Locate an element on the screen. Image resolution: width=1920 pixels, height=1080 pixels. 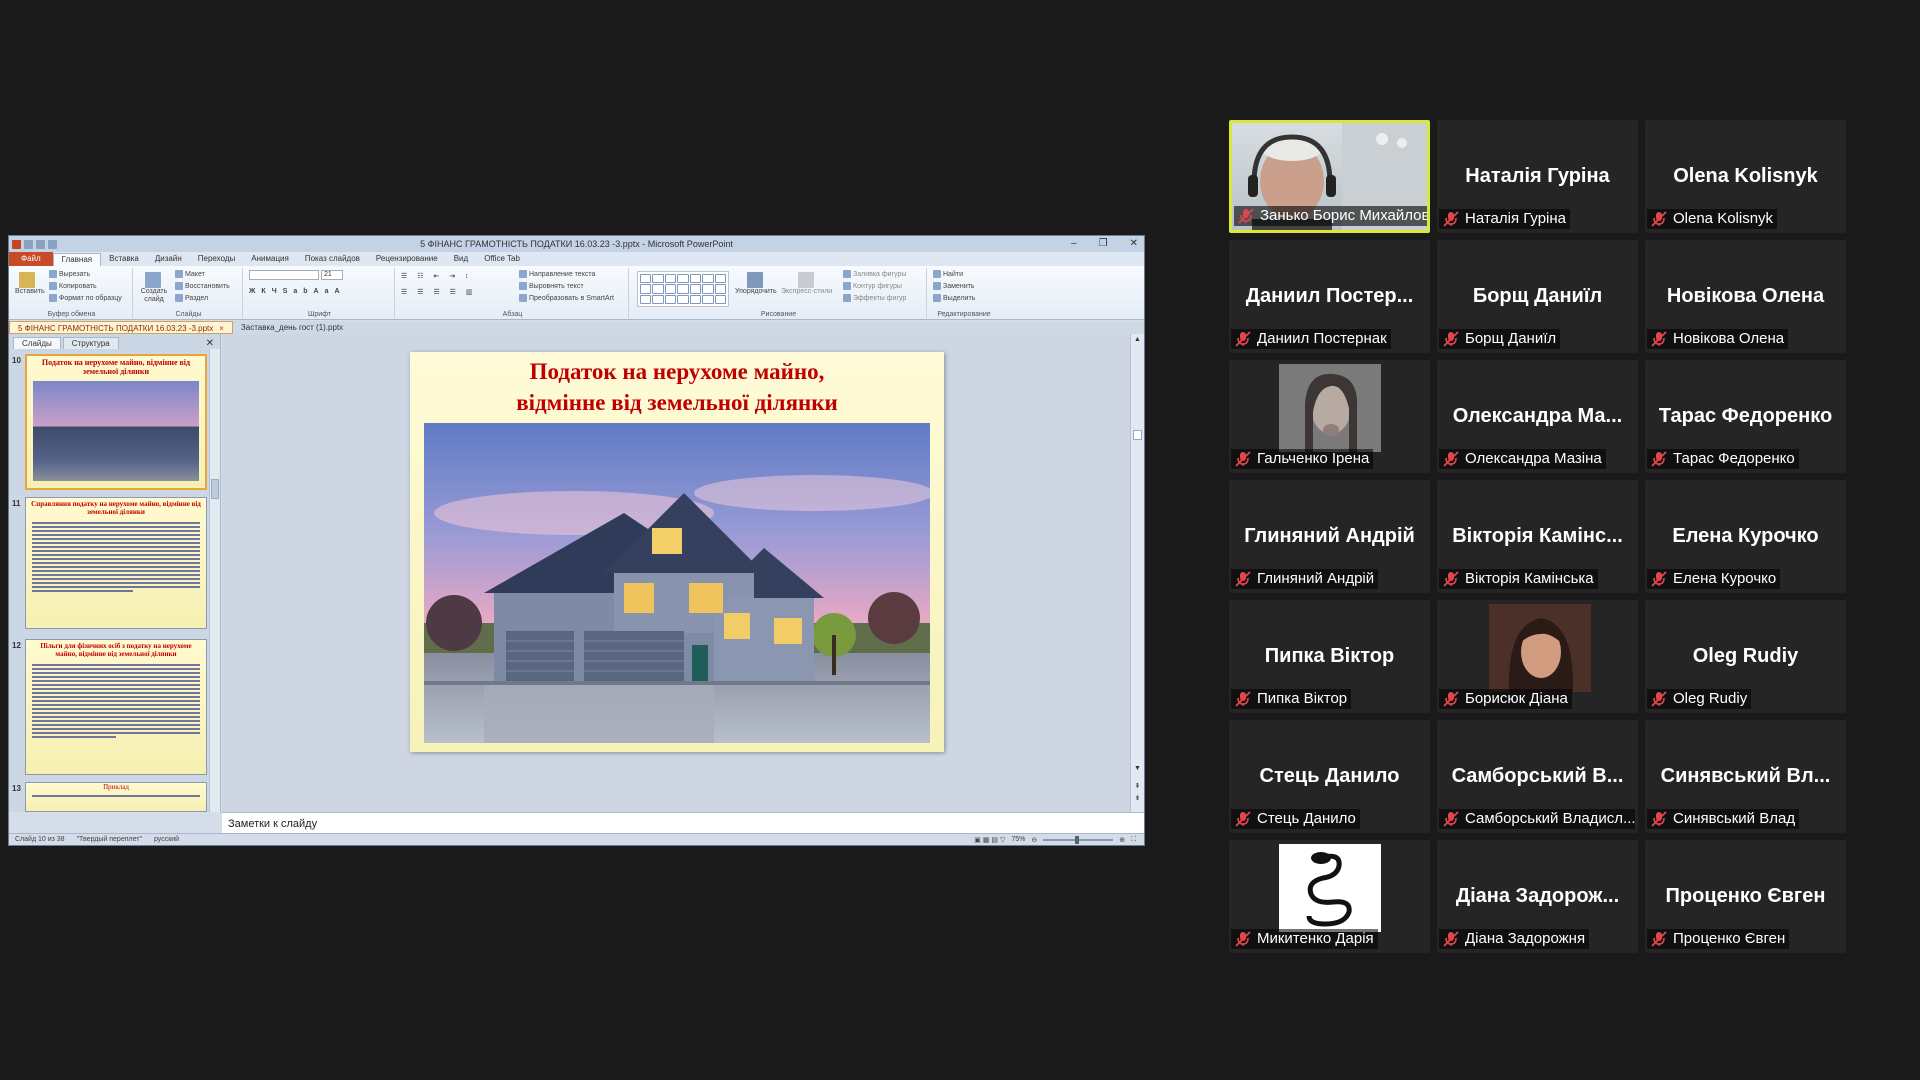
notes-pane: Заметки к слайду is located at coordinates (683, 823).